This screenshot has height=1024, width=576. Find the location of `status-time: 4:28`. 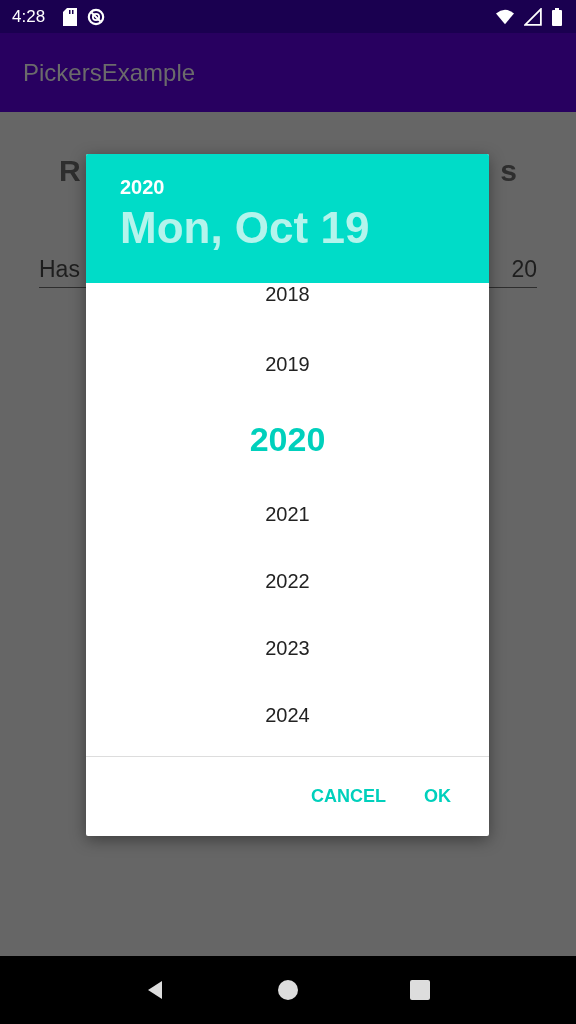

status-time: 4:28 is located at coordinates (29, 16).